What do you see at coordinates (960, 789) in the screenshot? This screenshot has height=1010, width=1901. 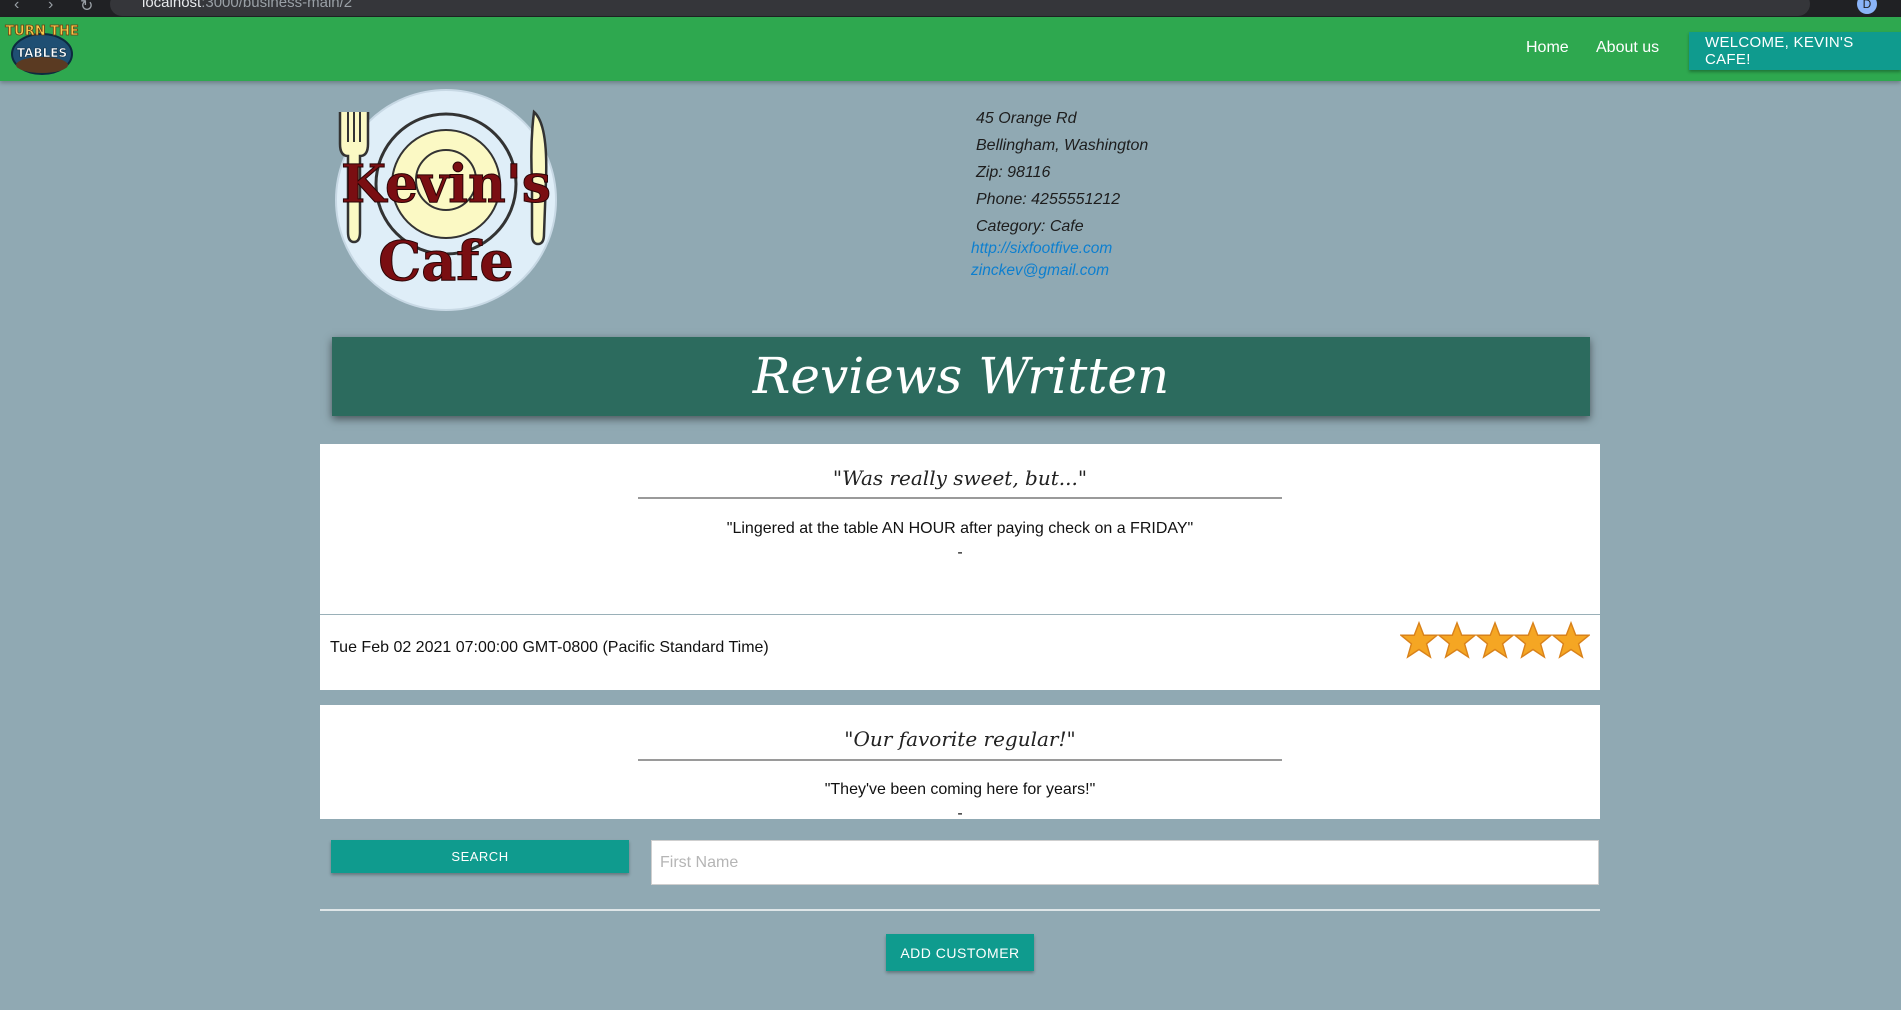 I see `review-body: "They've been coming here for years!"` at bounding box center [960, 789].